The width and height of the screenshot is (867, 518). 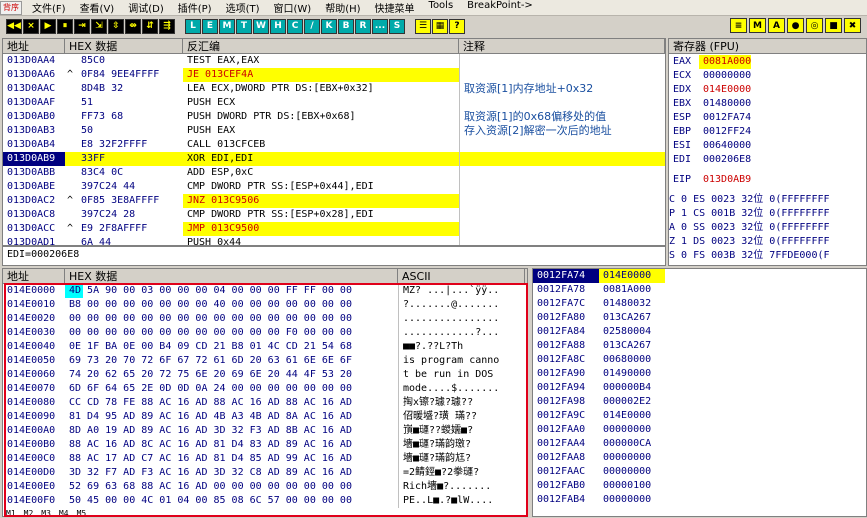 What do you see at coordinates (795, 25) in the screenshot?
I see `toolbar-plugin-icon: ●` at bounding box center [795, 25].